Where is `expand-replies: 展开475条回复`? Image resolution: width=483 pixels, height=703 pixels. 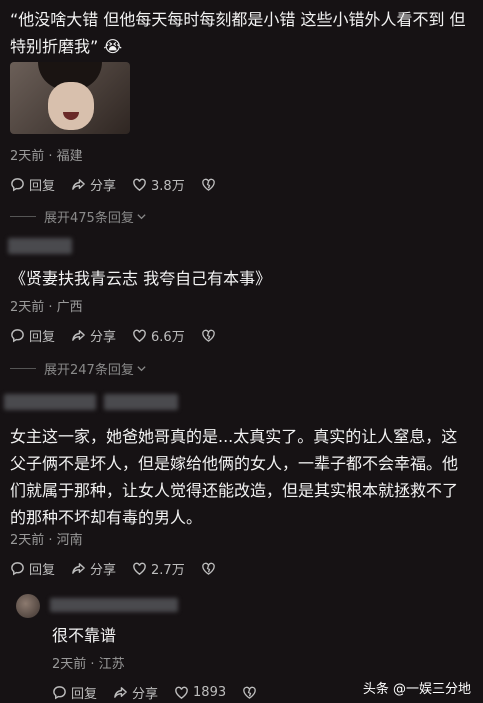
expand-replies: 展开475条回复 is located at coordinates (78, 216).